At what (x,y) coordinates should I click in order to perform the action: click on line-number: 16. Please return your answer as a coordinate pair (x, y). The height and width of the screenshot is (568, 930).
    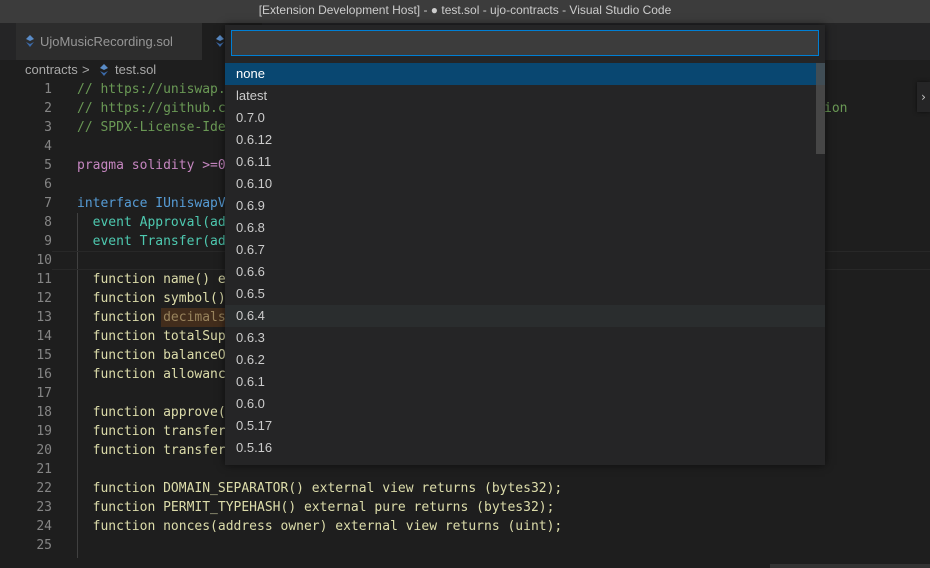
    Looking at the image, I should click on (44, 374).